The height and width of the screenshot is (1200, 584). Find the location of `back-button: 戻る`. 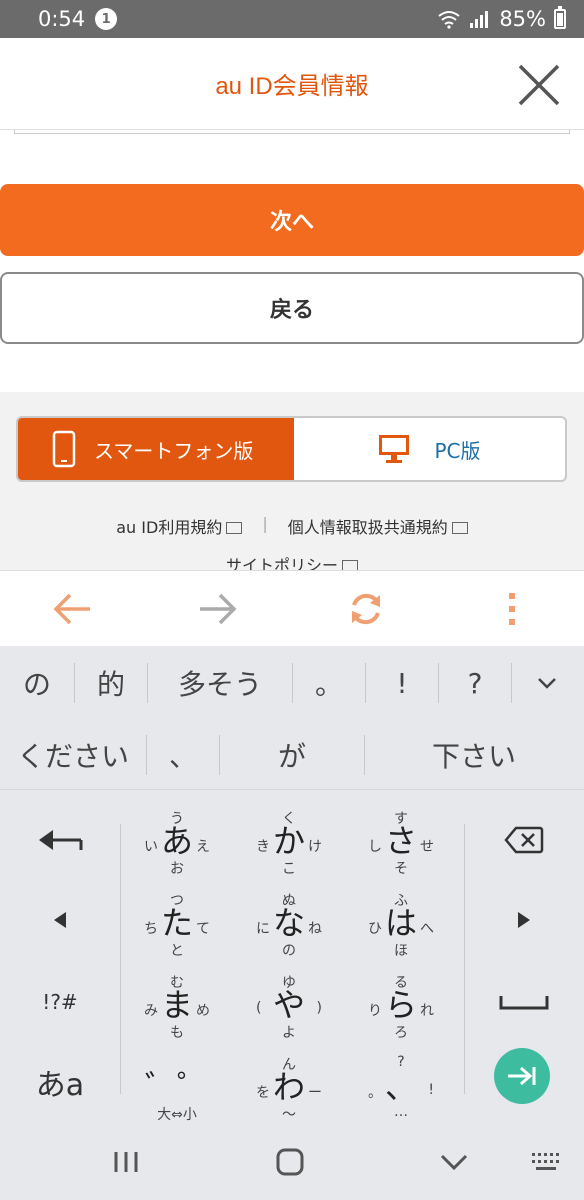

back-button: 戻る is located at coordinates (292, 308).